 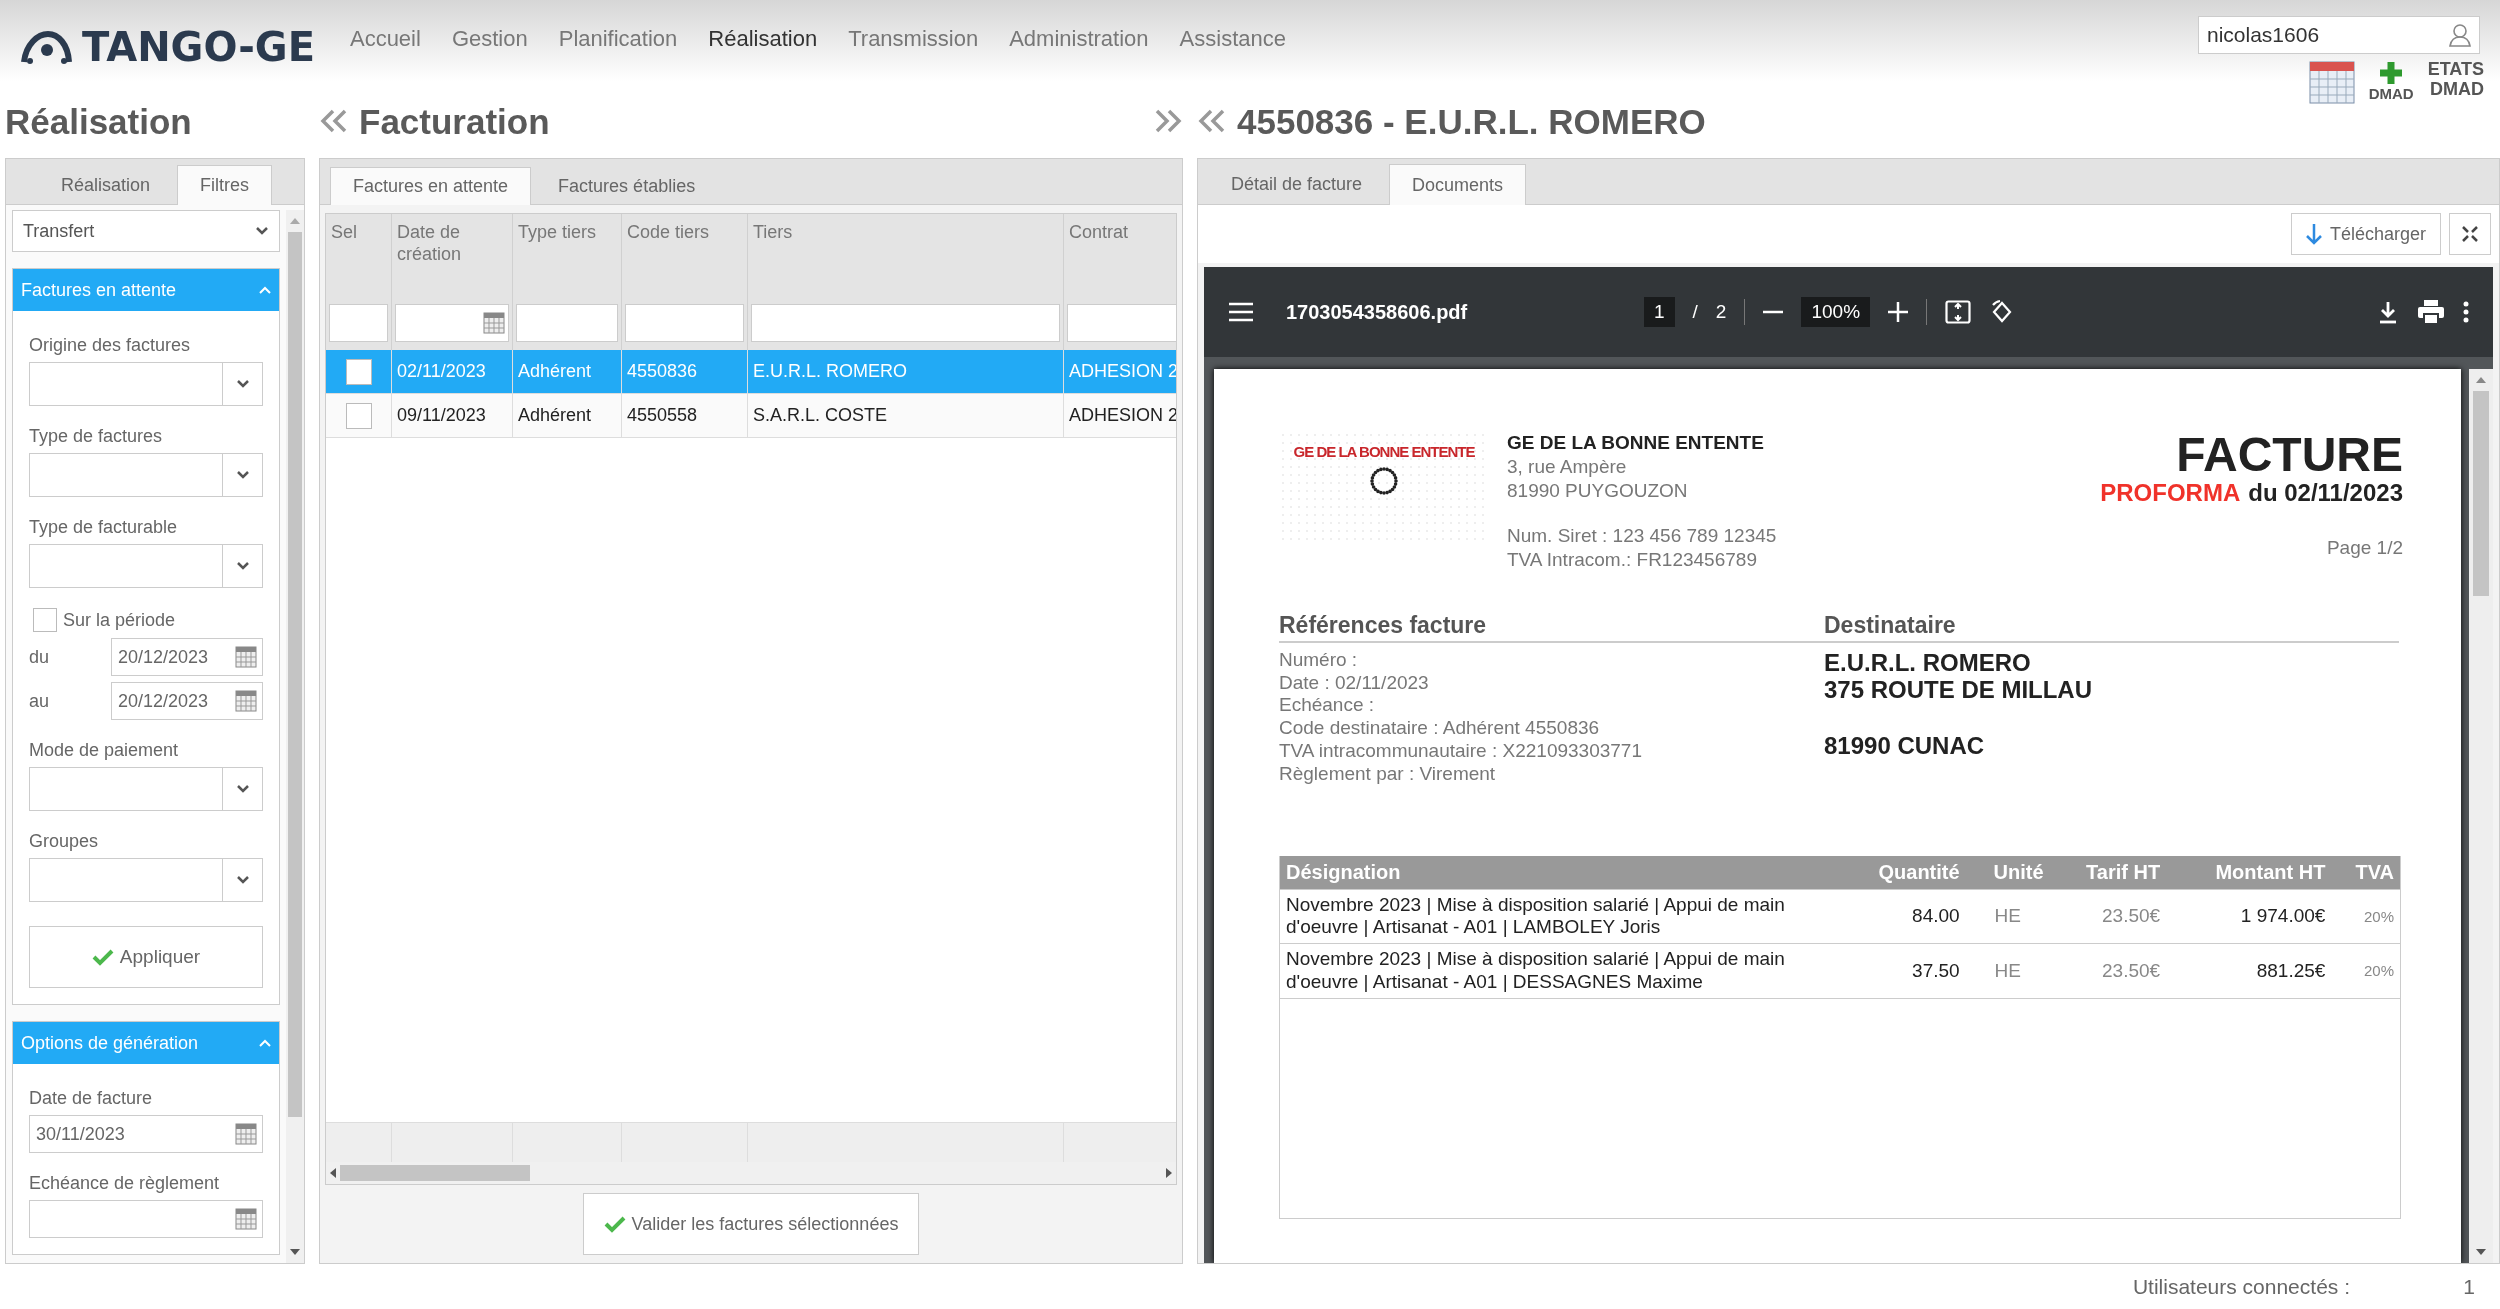 What do you see at coordinates (454, 121) in the screenshot?
I see `panel-title: Facturation` at bounding box center [454, 121].